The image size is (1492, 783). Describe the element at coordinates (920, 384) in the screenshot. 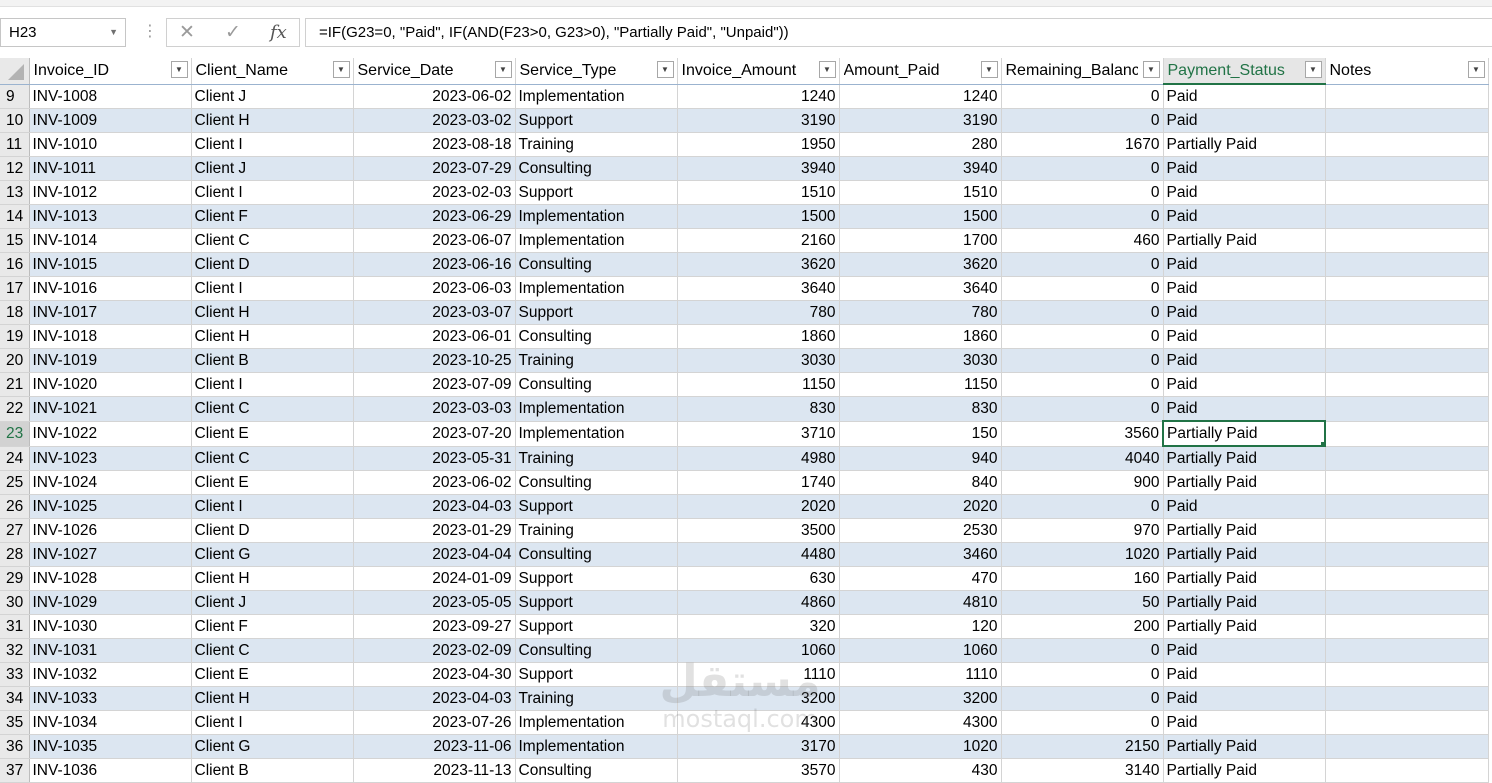

I see `cell-paid: 1150` at that location.